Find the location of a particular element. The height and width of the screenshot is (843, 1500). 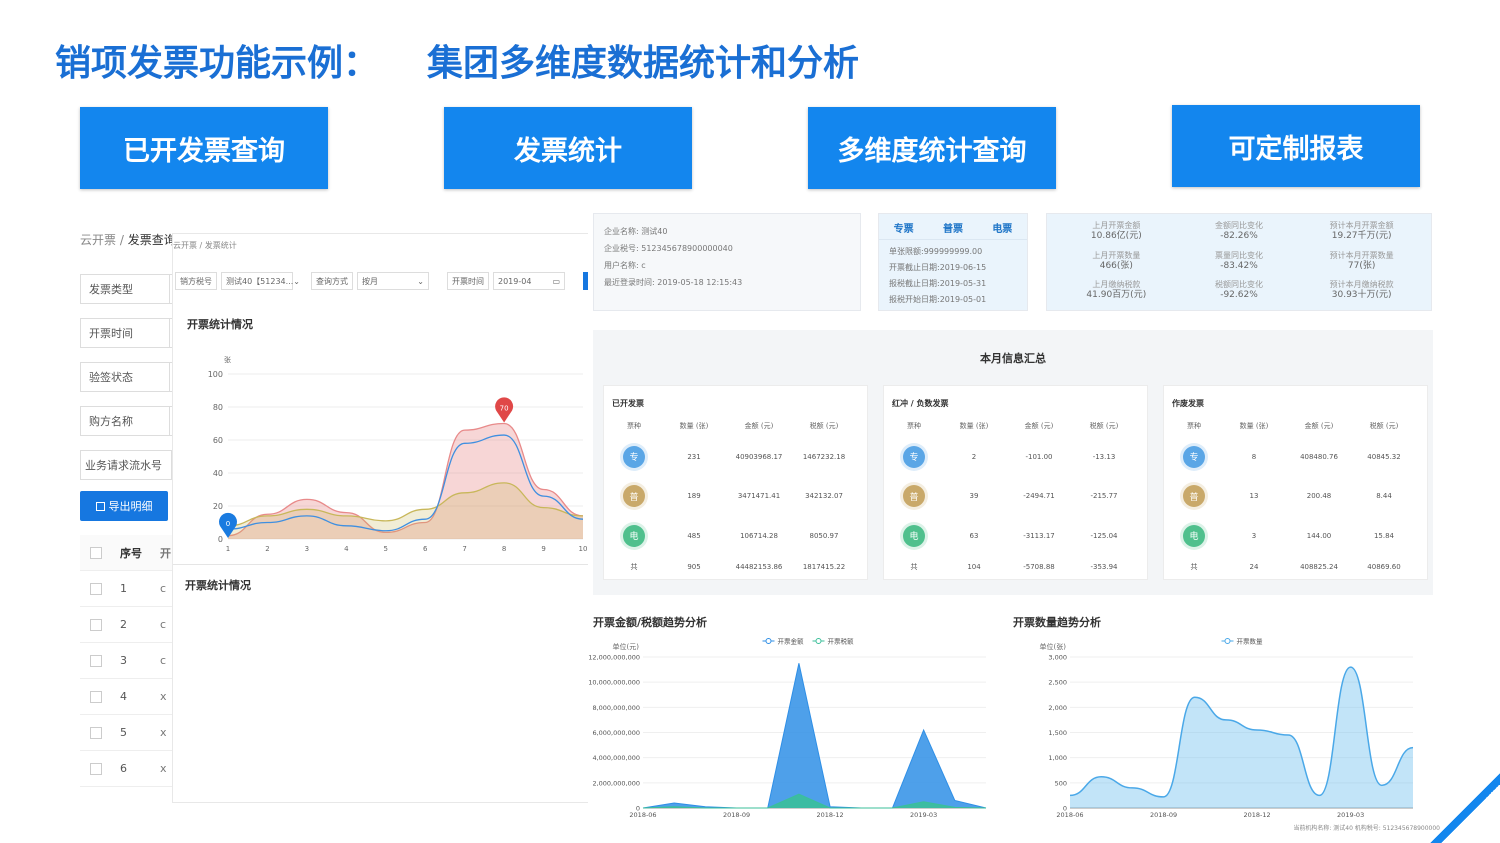

x-tick-label: 6 is located at coordinates (425, 549).